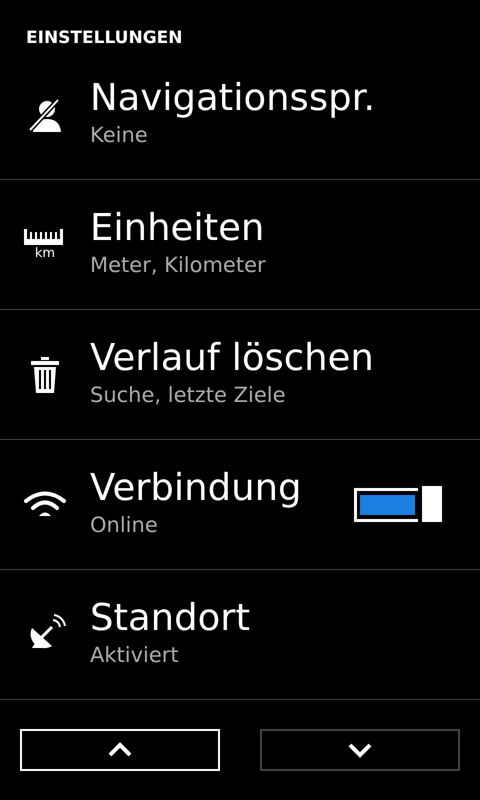  I want to click on setting-title: Standort, so click(170, 617).